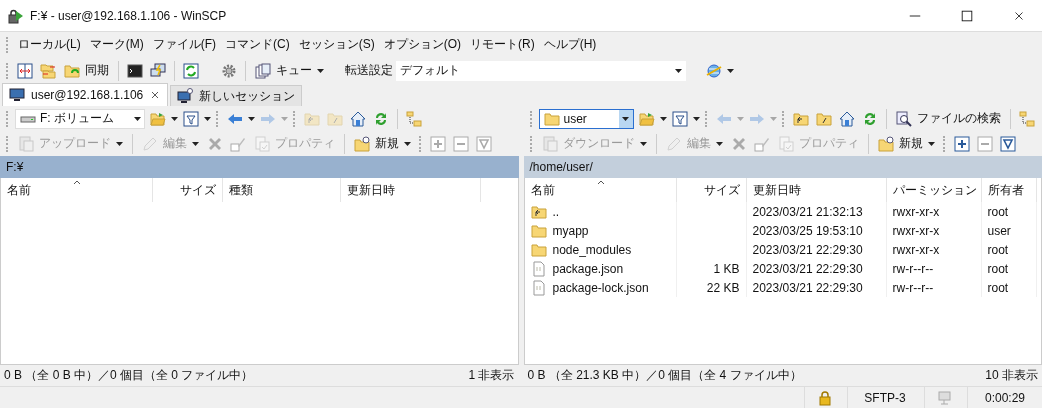  Describe the element at coordinates (191, 70) in the screenshot. I see `sync-browse-icon` at that location.